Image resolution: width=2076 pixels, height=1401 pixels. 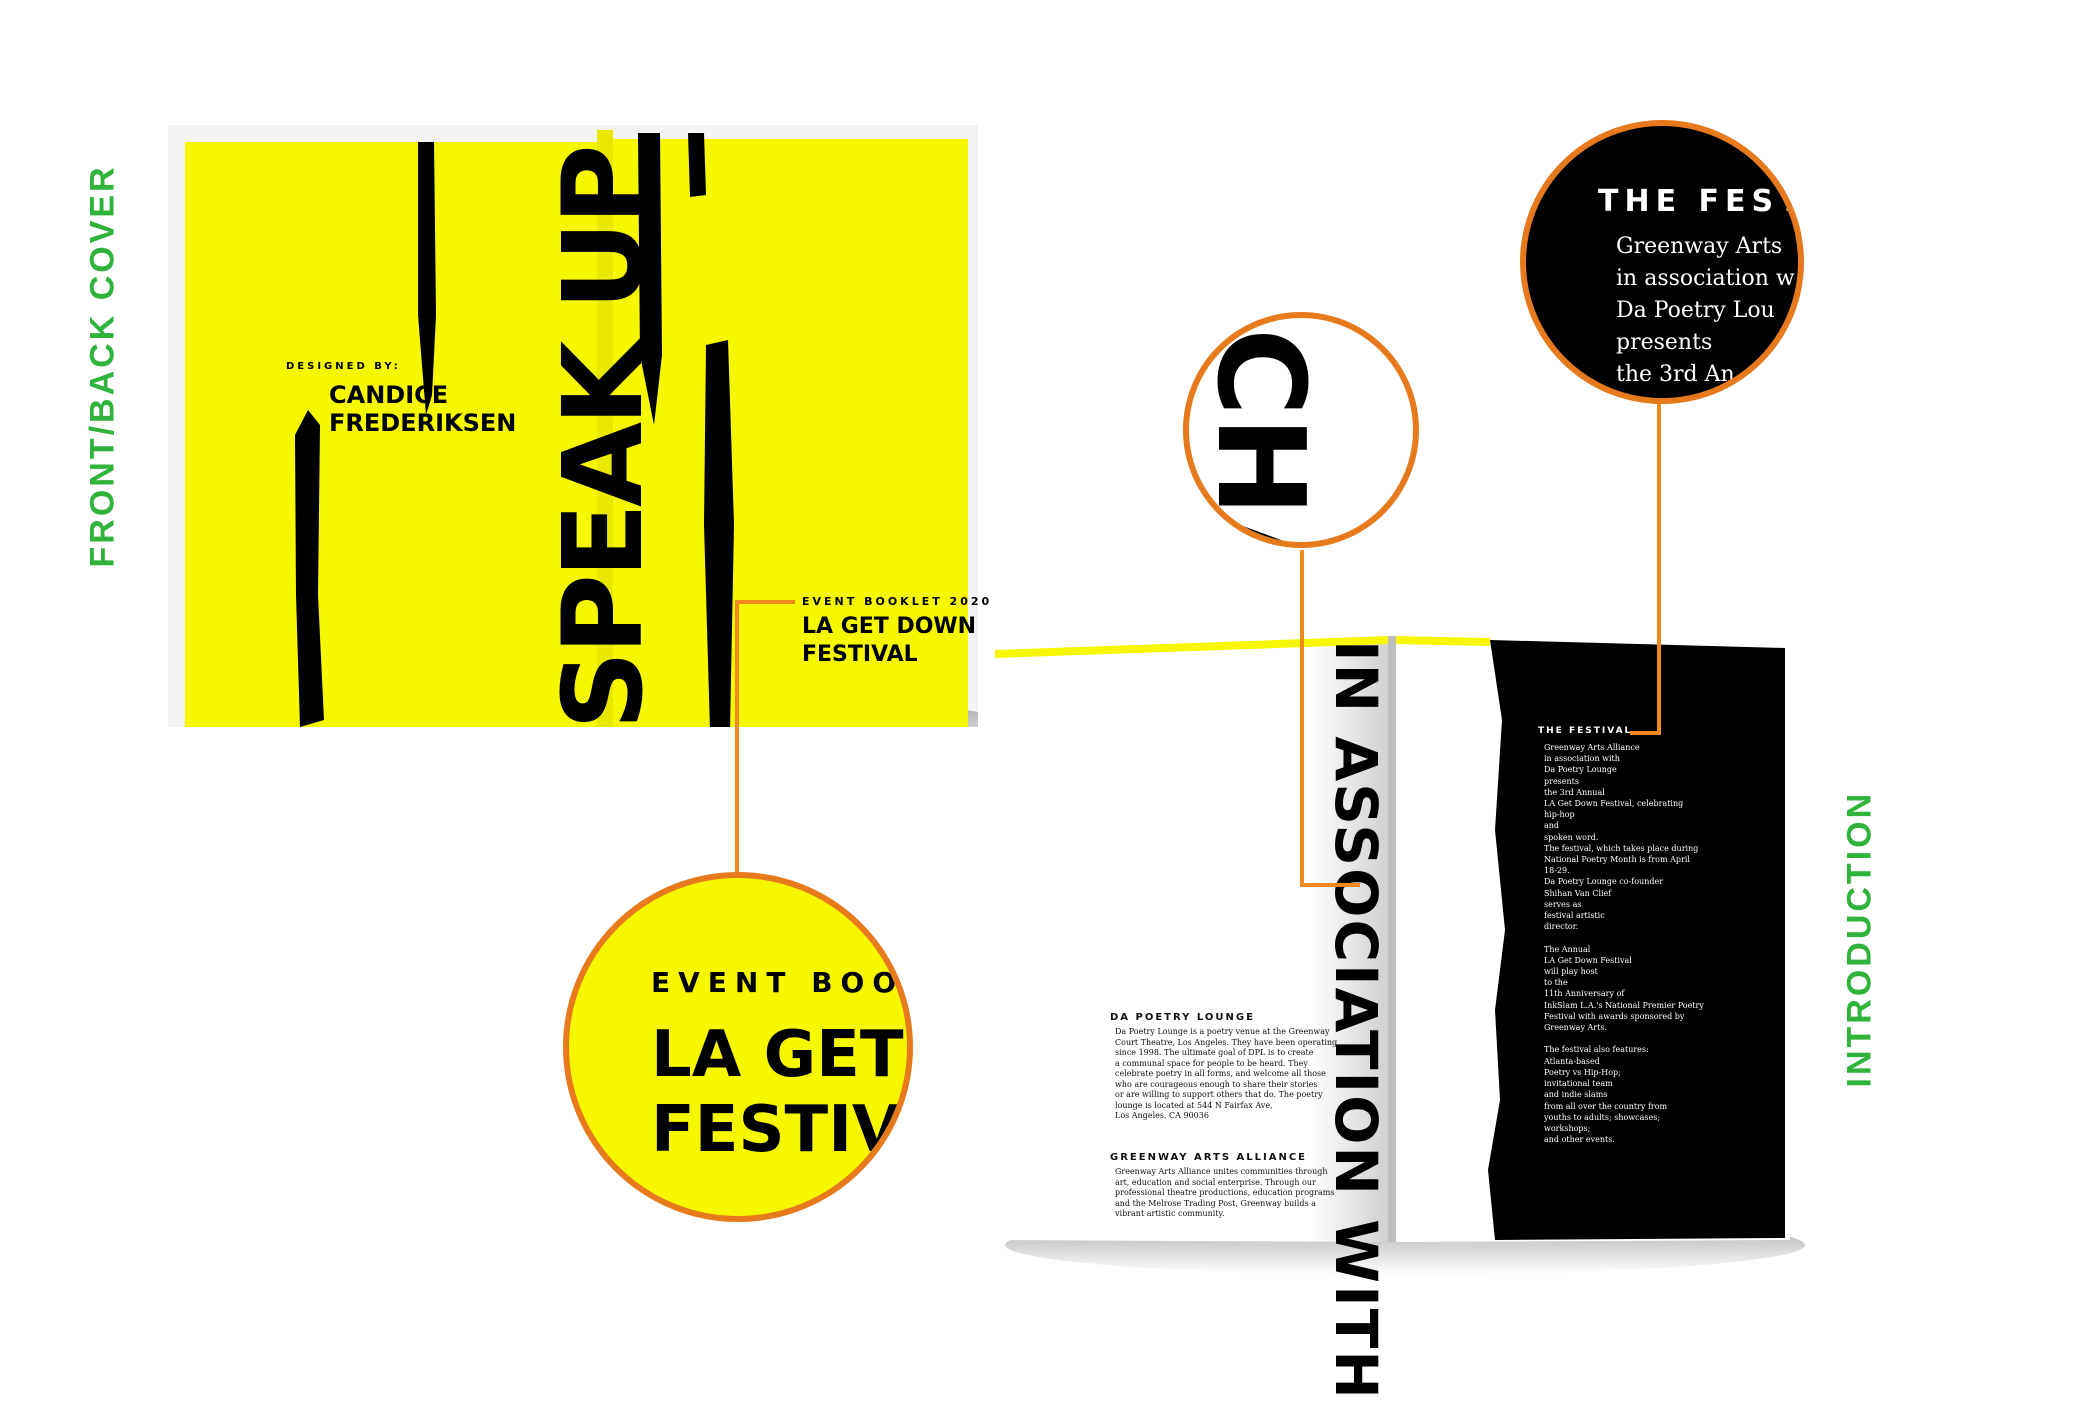 I want to click on zoom-cover-detail: EVENT BOOKLE LA GET DO FESTIVAL, so click(x=738, y=1047).